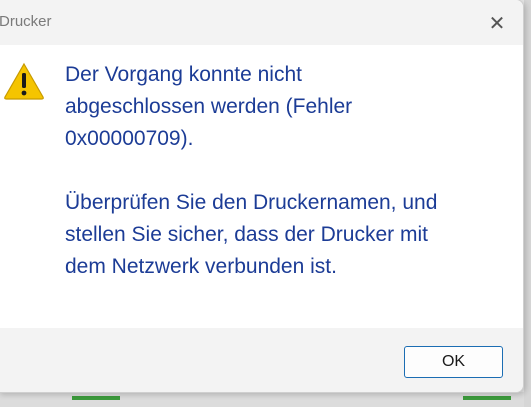 This screenshot has height=407, width=531. I want to click on close-button: ✕, so click(497, 23).